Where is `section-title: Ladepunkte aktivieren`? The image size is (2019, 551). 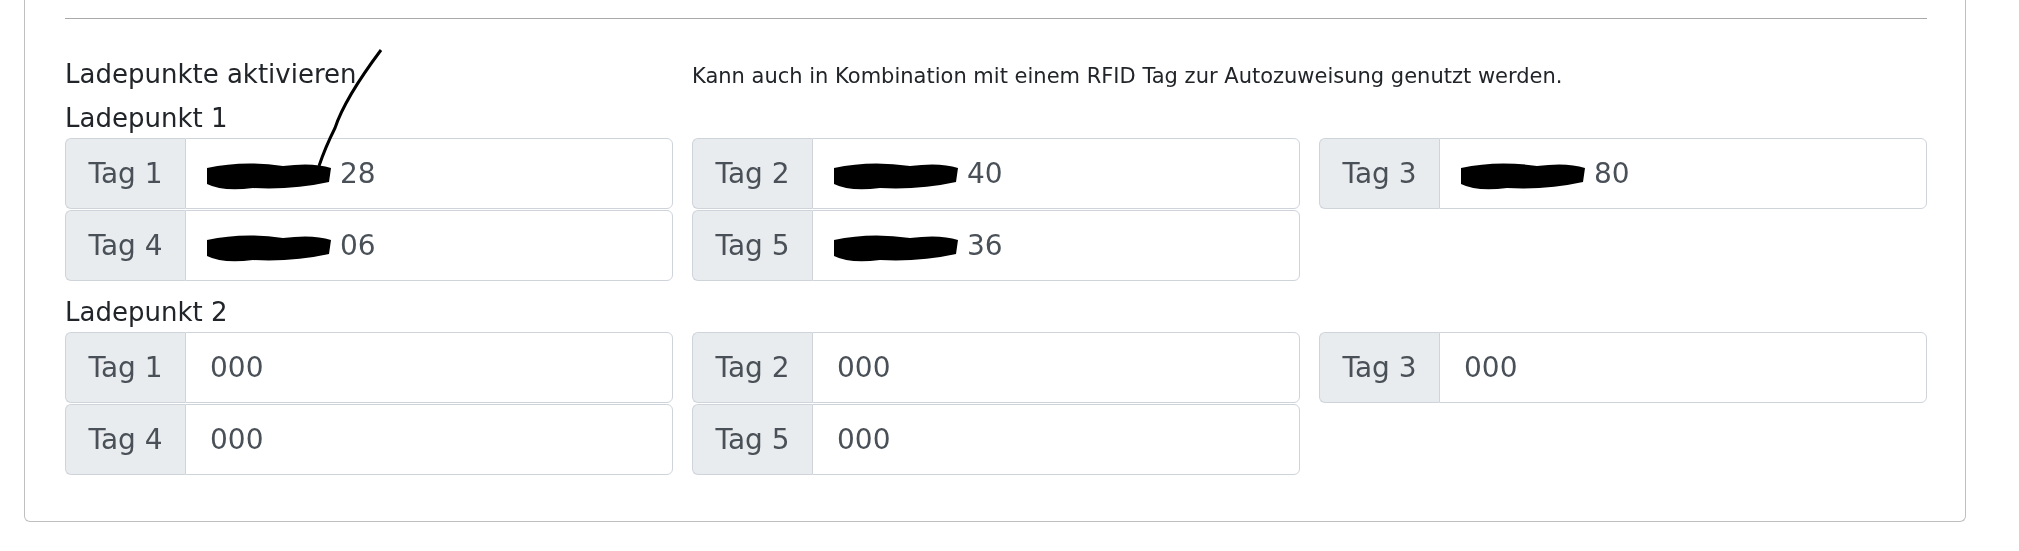 section-title: Ladepunkte aktivieren is located at coordinates (211, 74).